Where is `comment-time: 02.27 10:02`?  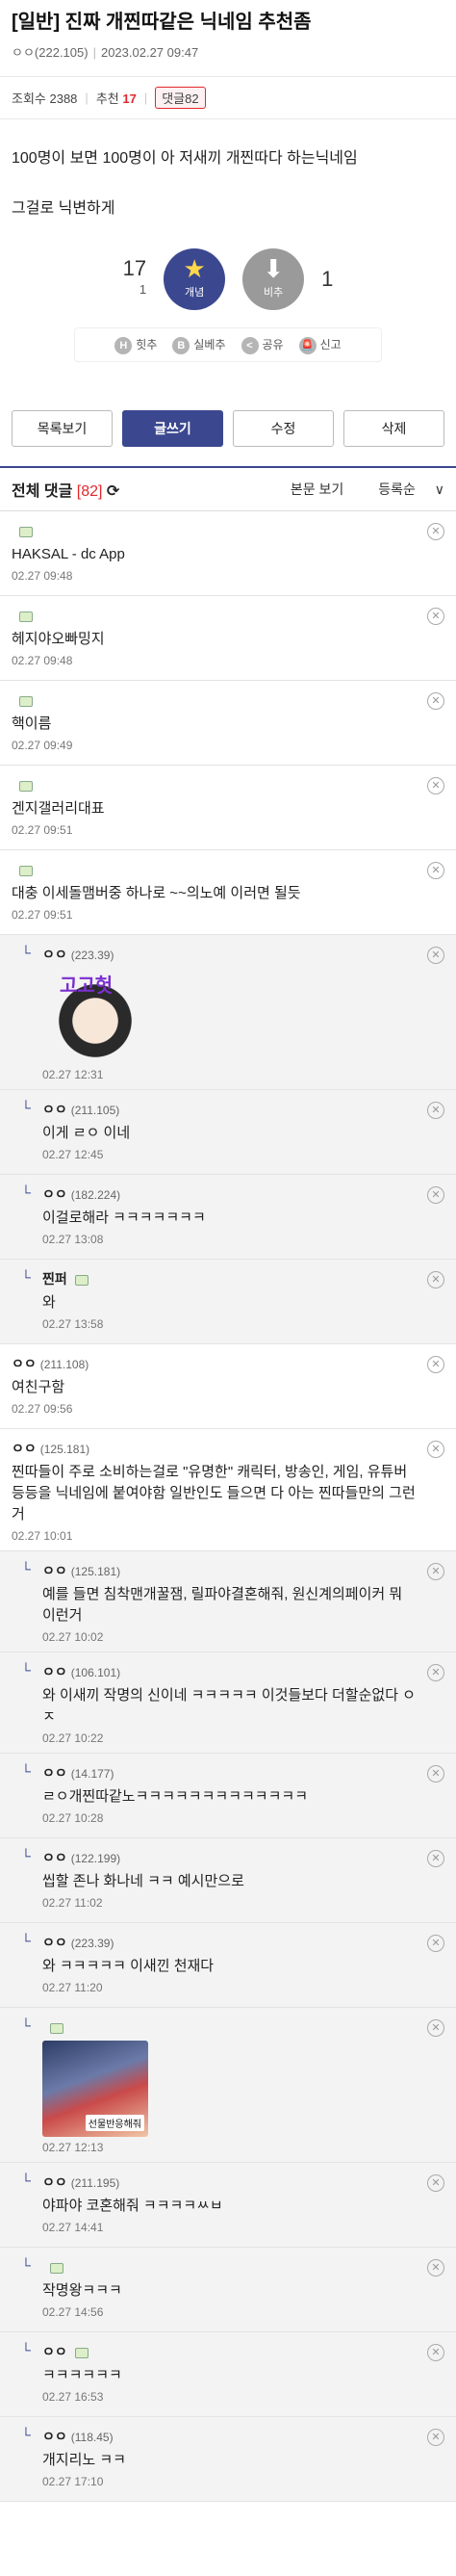
comment-time: 02.27 10:02 is located at coordinates (73, 1637).